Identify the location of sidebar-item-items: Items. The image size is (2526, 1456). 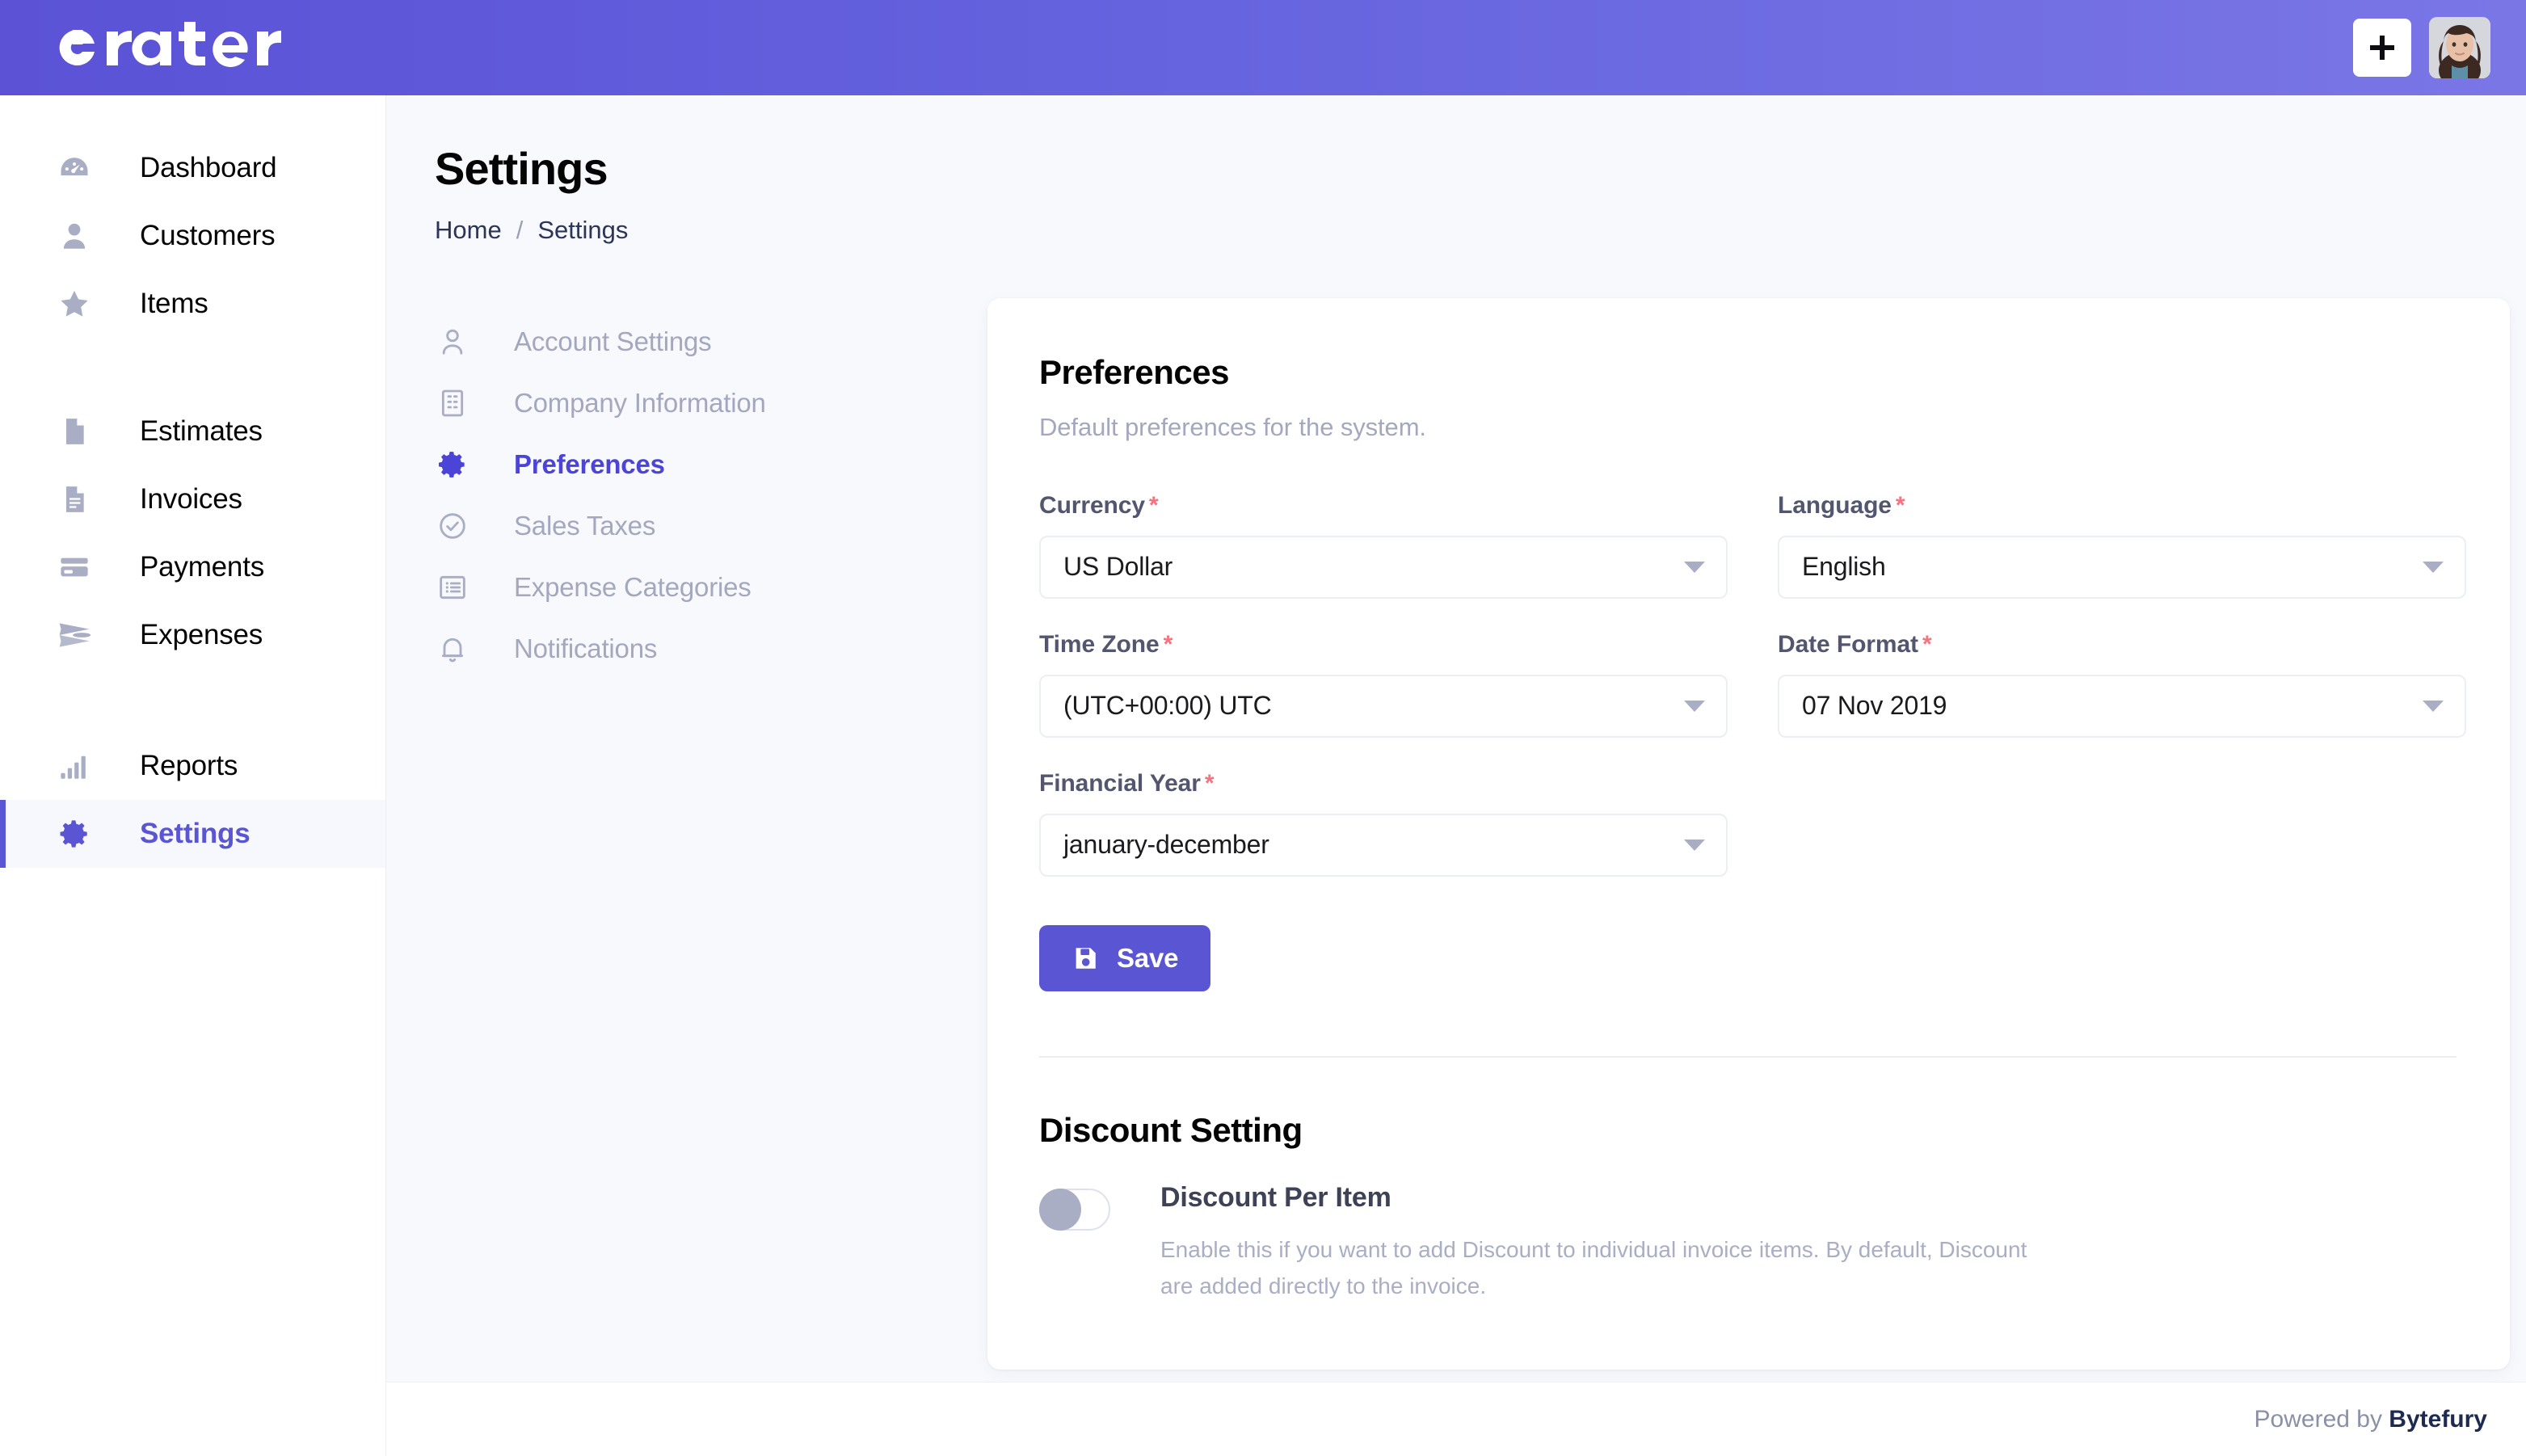
(192, 304).